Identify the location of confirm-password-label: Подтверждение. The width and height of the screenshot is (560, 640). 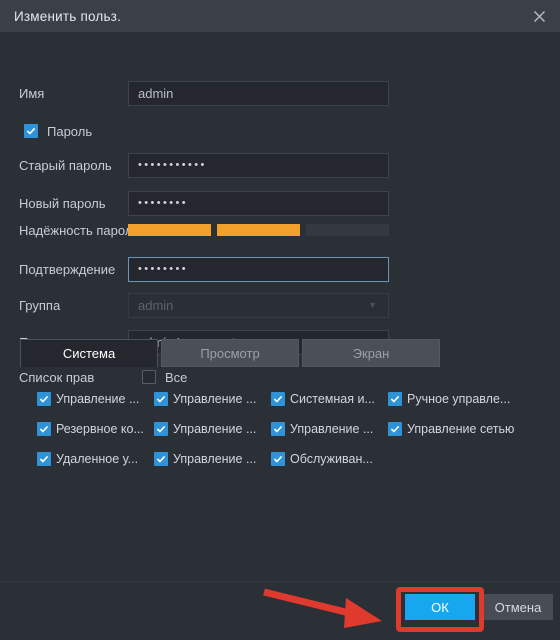
(67, 269).